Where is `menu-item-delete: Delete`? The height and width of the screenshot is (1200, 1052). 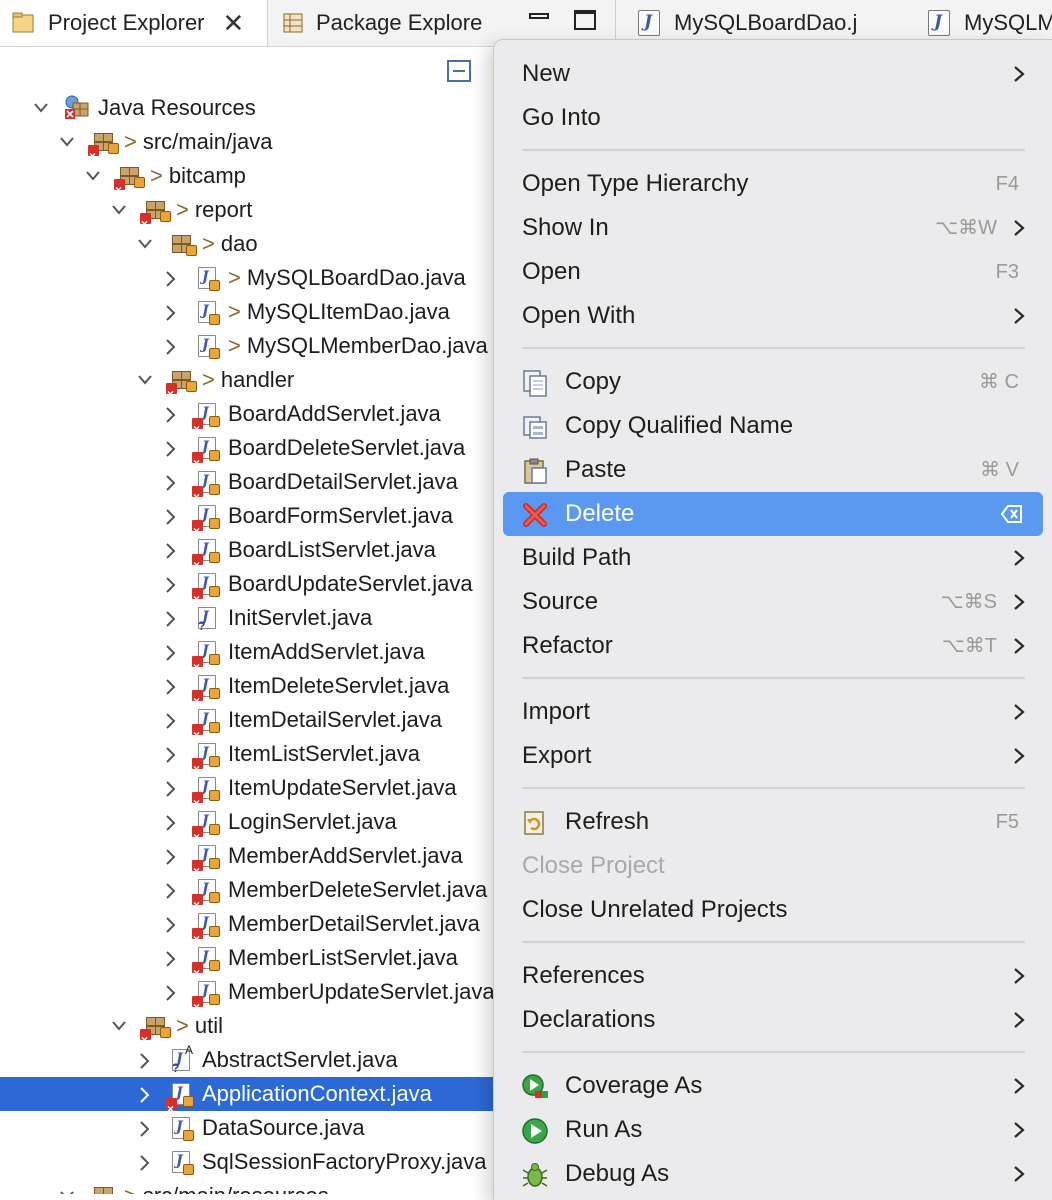
menu-item-delete: Delete is located at coordinates (773, 514).